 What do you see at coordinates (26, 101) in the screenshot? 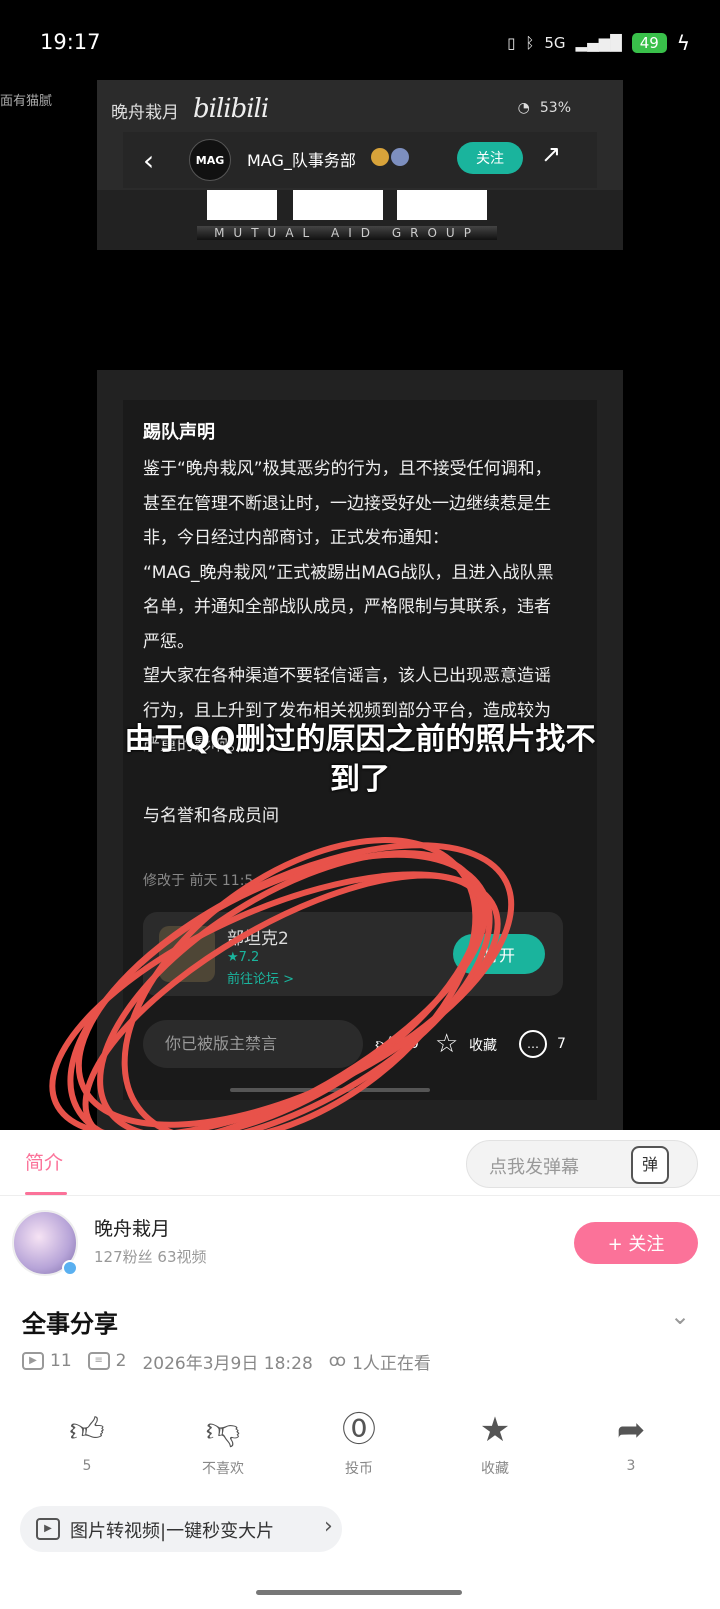
I see `danmaku-text: 面有猫腻` at bounding box center [26, 101].